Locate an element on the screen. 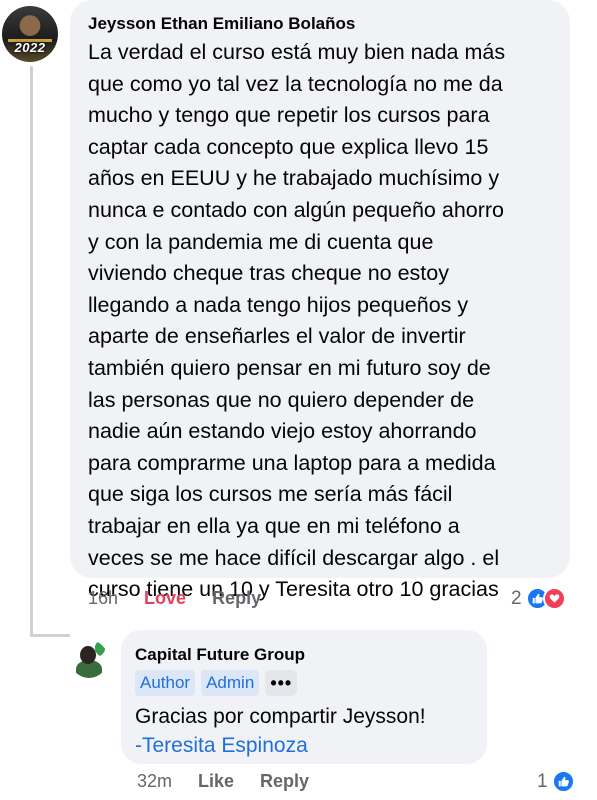 Image resolution: width=597 pixels, height=800 pixels. reply-reaction-count: 1 is located at coordinates (542, 781).